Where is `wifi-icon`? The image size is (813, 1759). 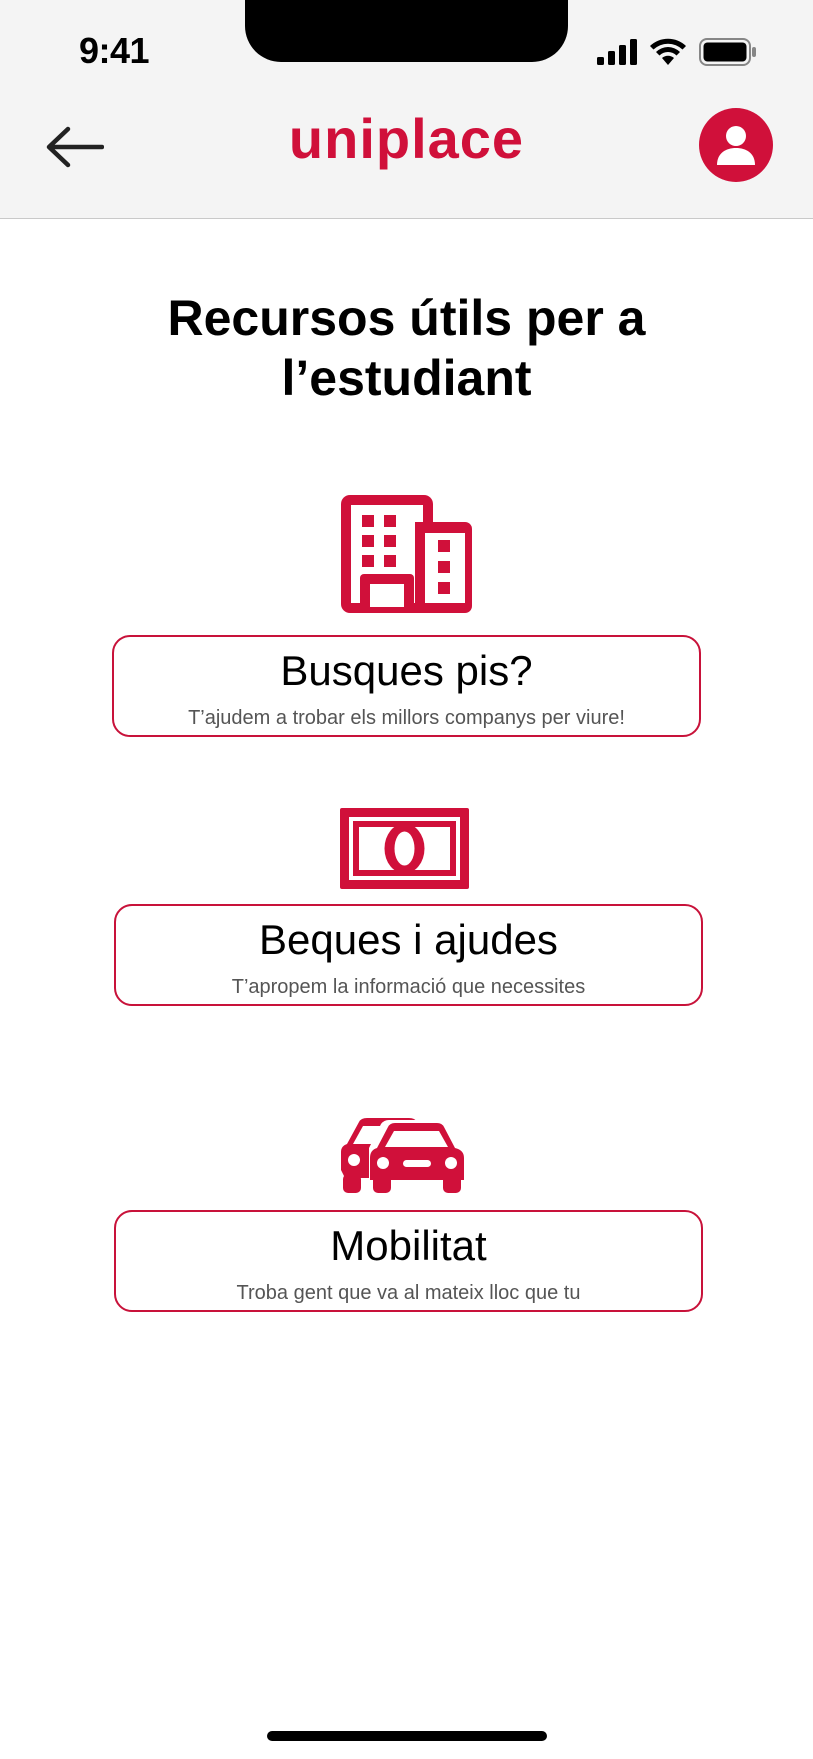 wifi-icon is located at coordinates (668, 51).